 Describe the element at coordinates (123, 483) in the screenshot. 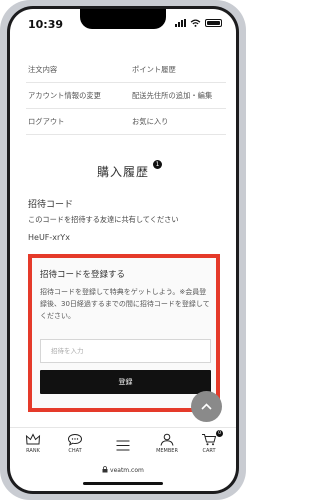

I see `home-indicator` at that location.